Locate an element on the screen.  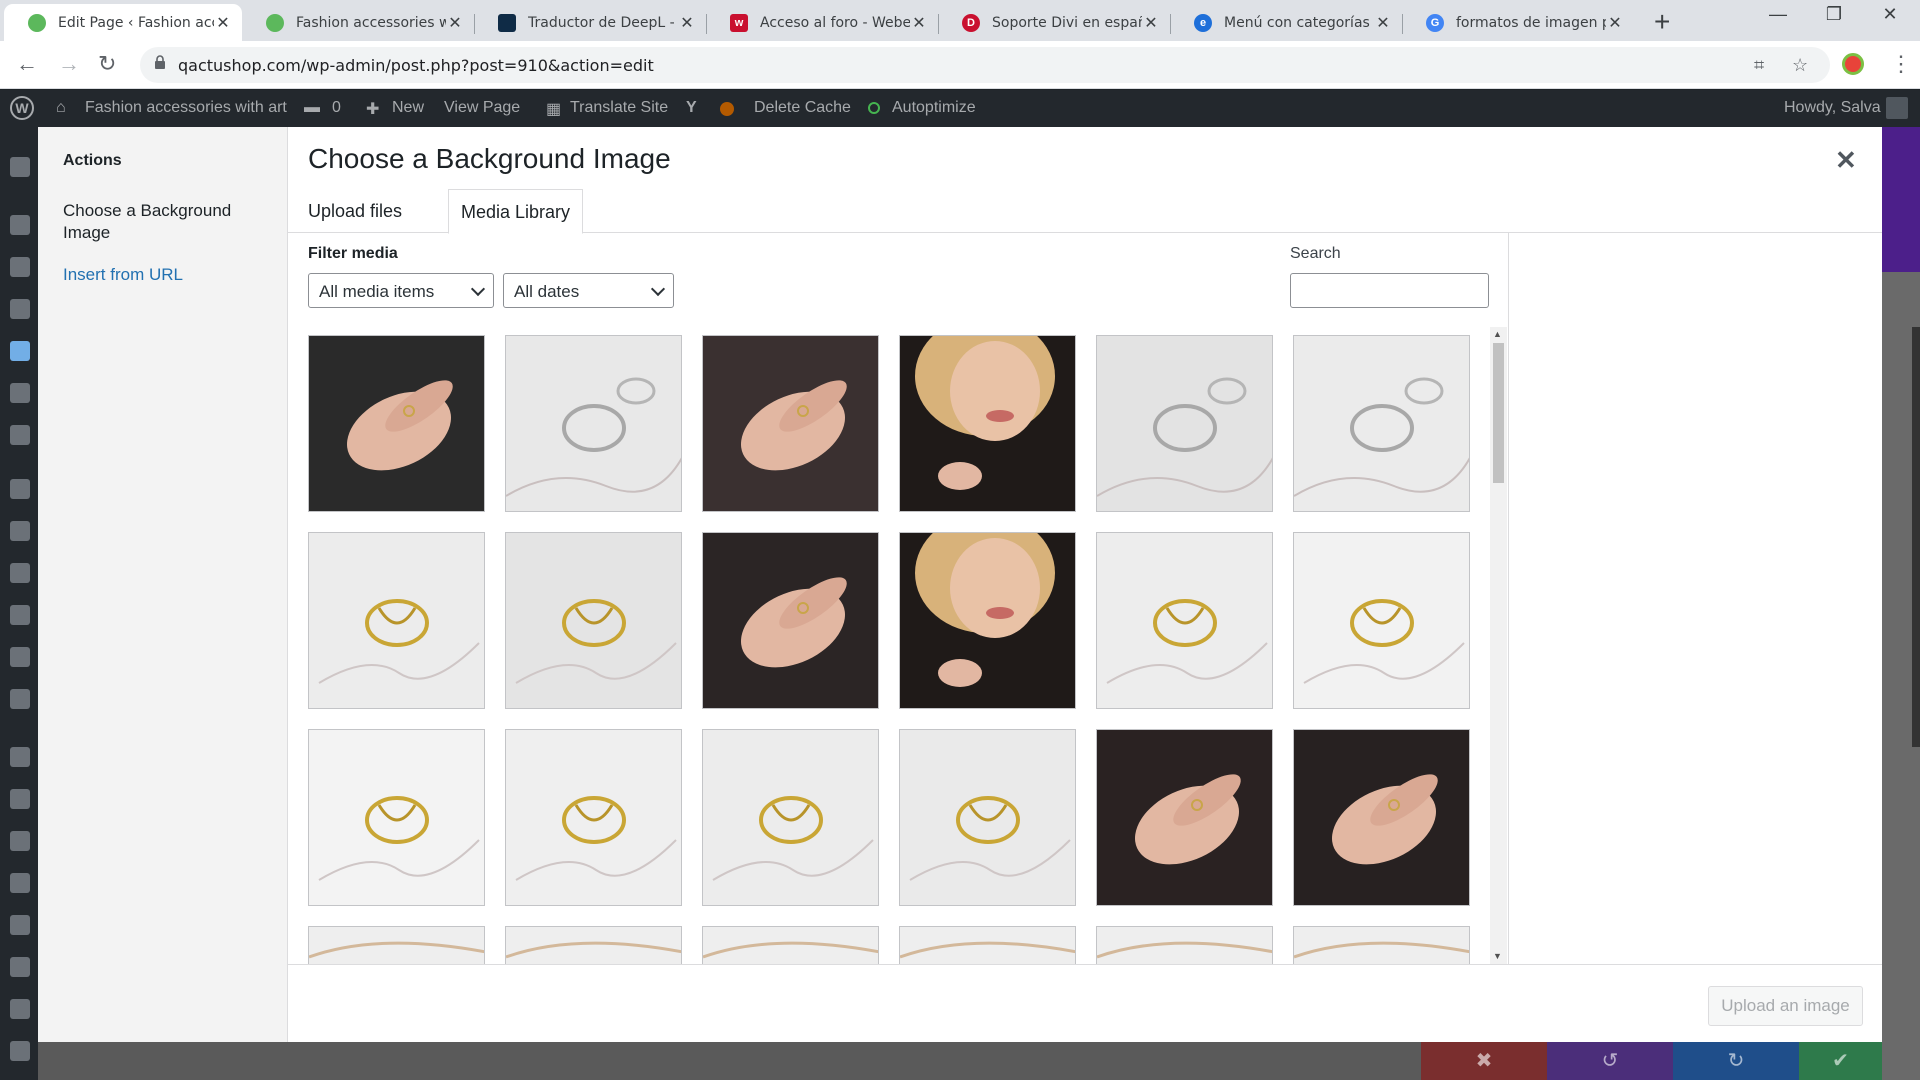
back-icon: ← is located at coordinates (27, 64).